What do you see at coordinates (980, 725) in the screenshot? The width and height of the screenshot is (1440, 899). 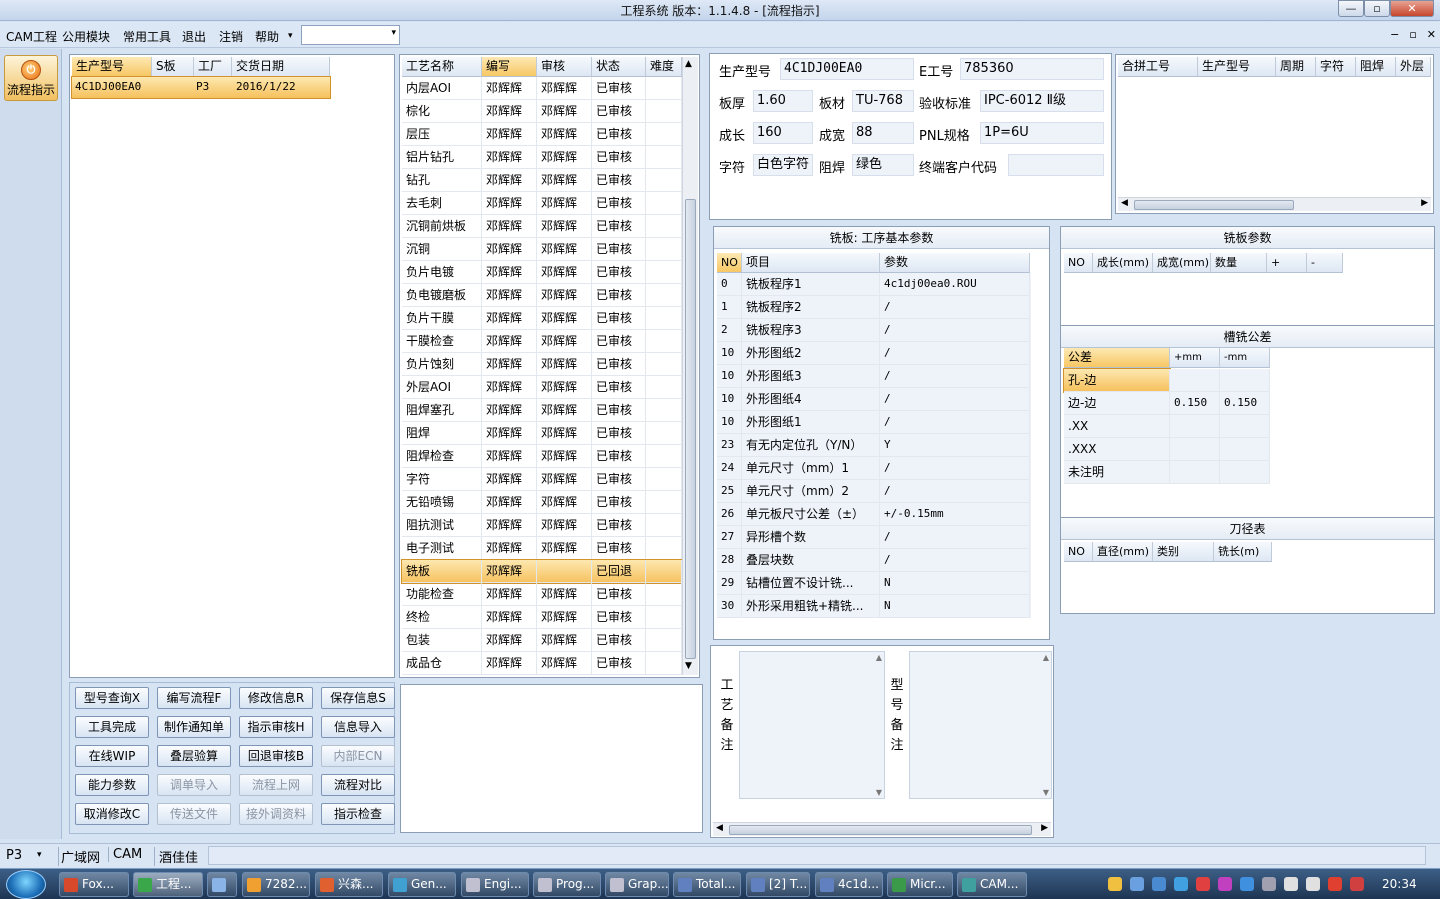 I see `model-note-field: ▲ ▼` at bounding box center [980, 725].